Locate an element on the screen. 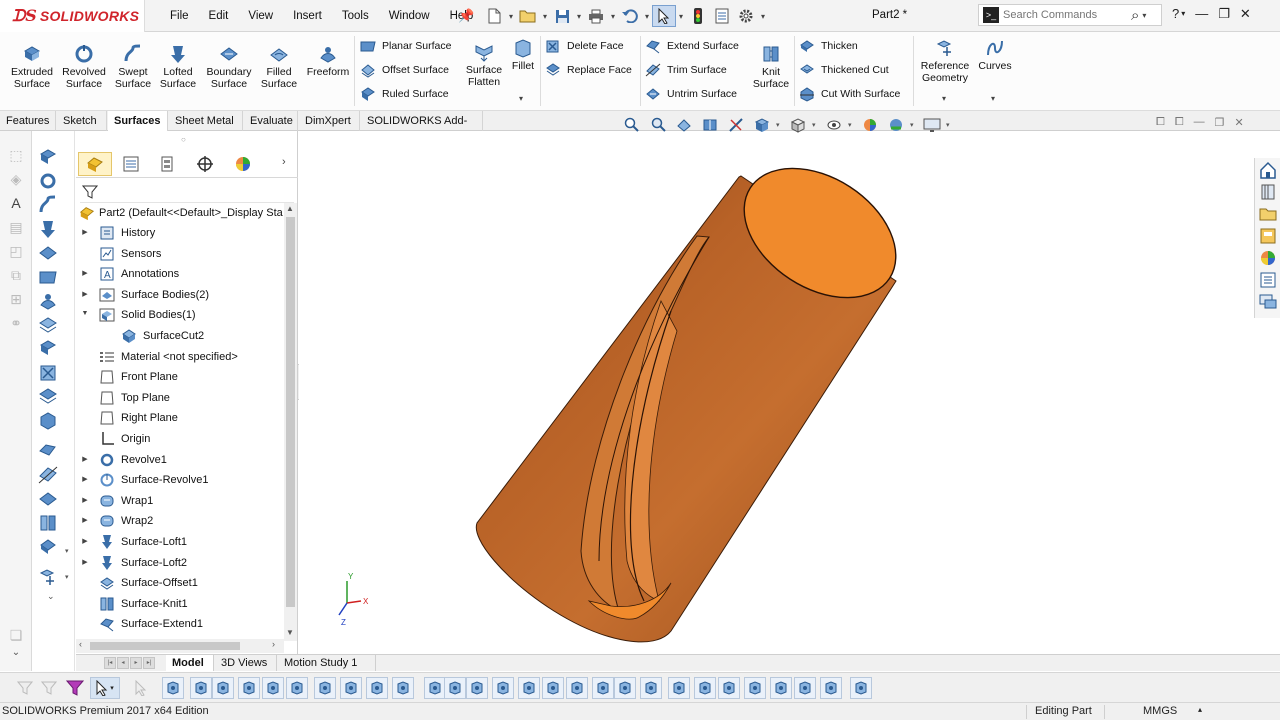  search-dropdown-icon: ▾ is located at coordinates (1144, 15).